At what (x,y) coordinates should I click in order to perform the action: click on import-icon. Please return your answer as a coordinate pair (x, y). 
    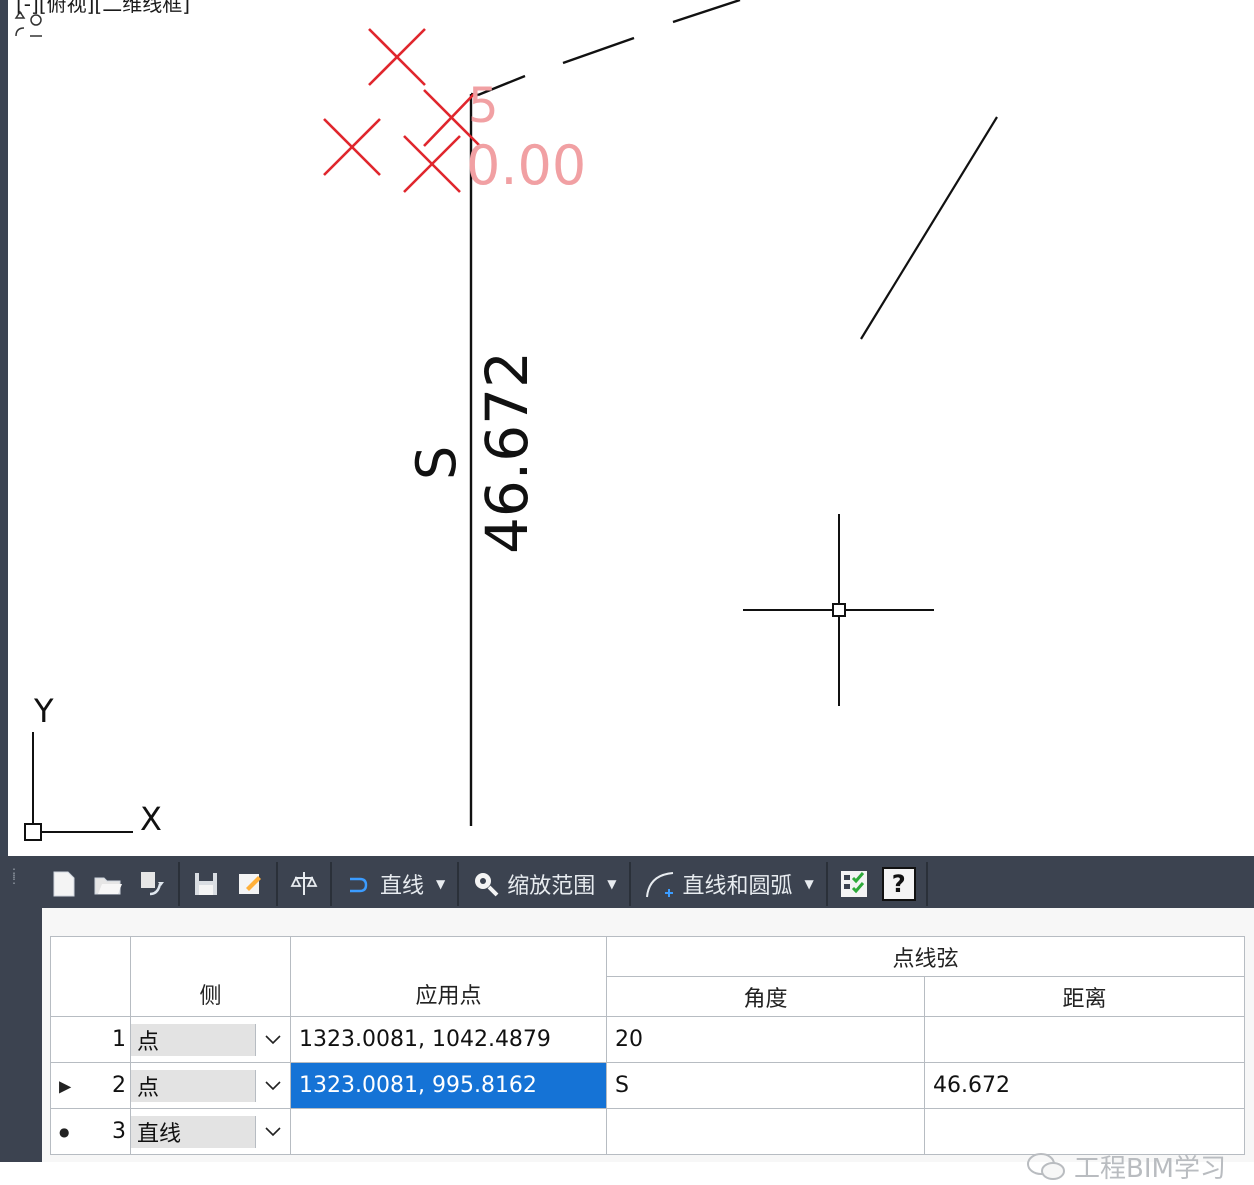
    Looking at the image, I should click on (152, 884).